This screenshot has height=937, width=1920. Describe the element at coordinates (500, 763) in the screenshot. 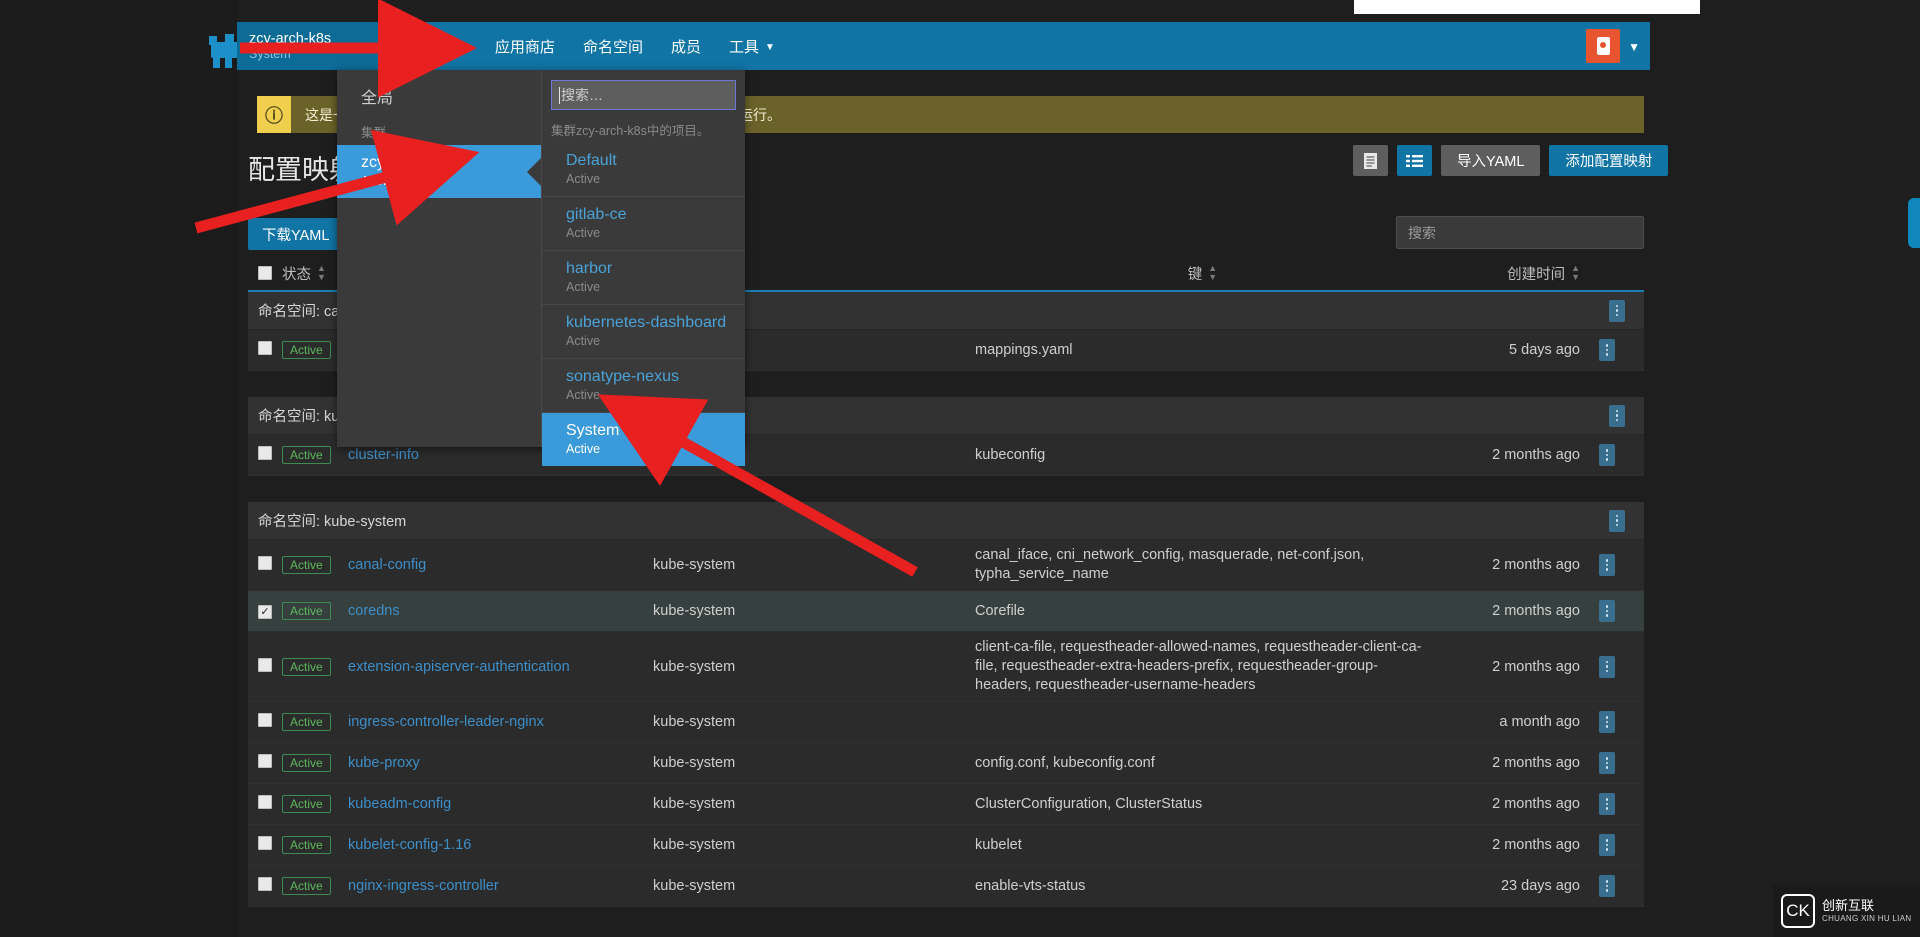

I see `configmap-name-link: kube-proxy` at that location.